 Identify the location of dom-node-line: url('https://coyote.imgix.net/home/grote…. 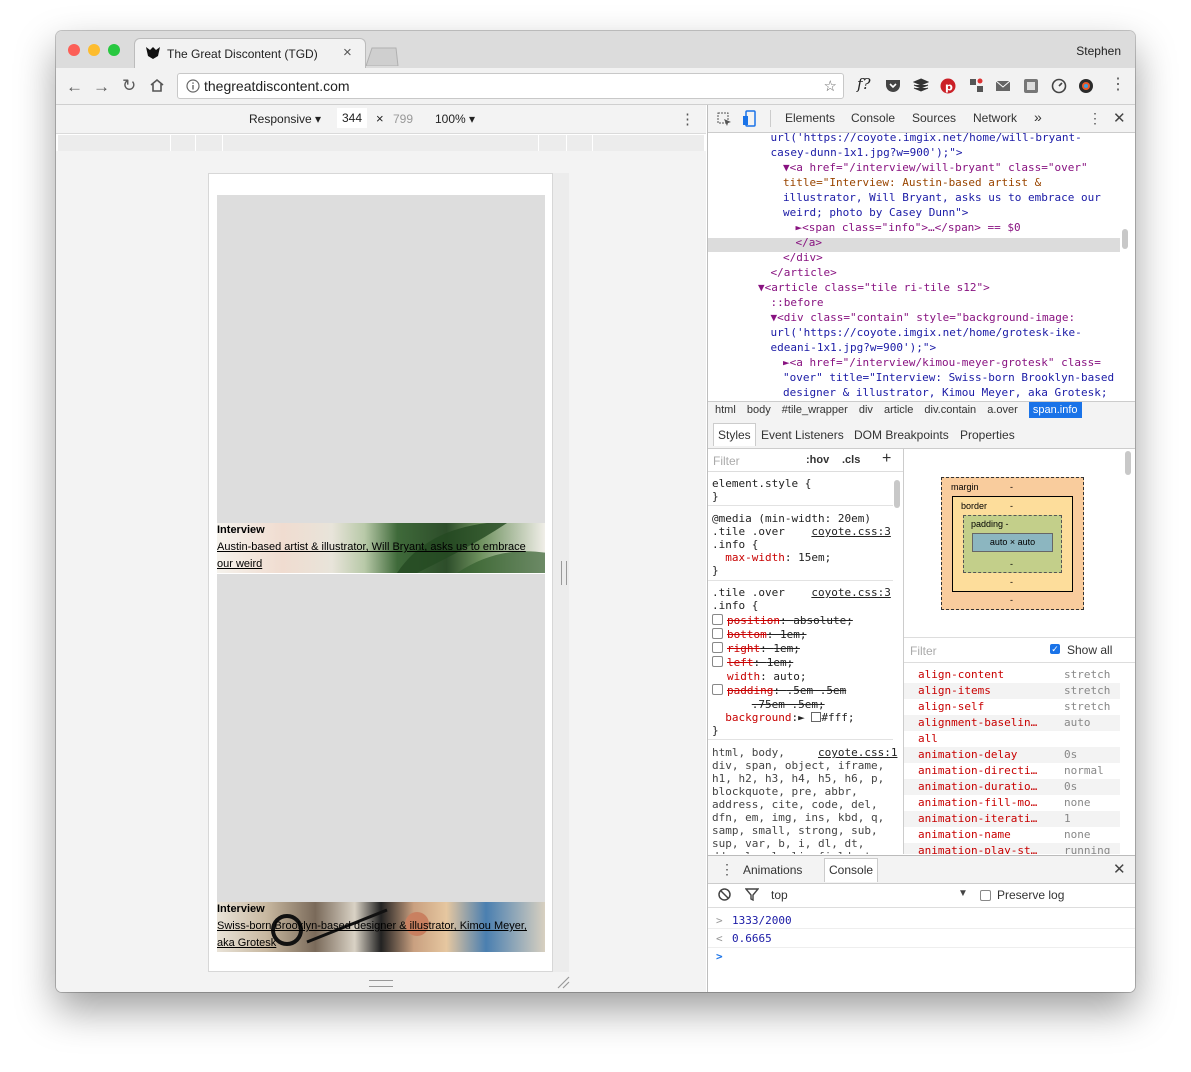
(926, 332).